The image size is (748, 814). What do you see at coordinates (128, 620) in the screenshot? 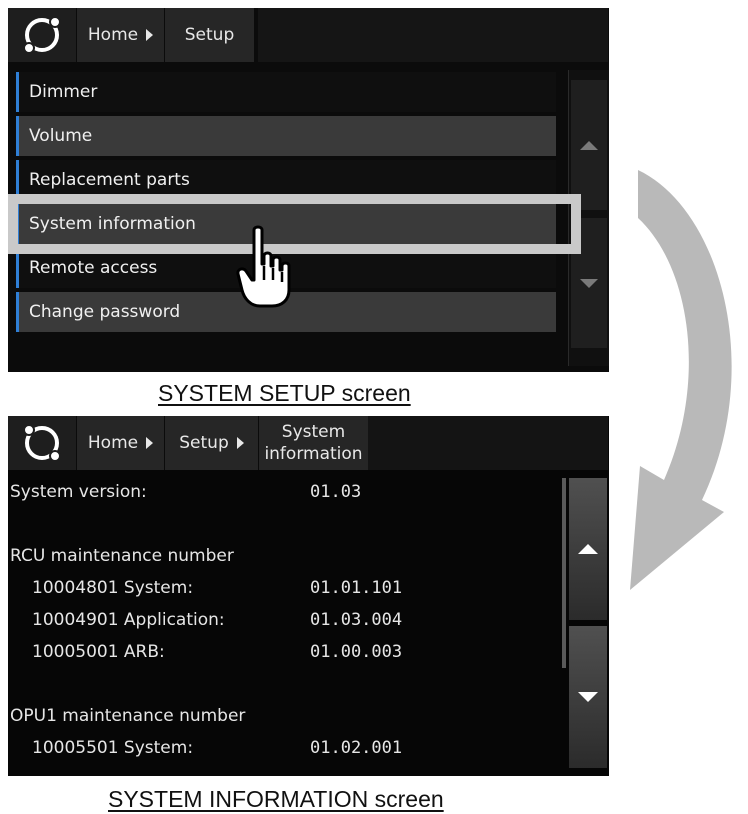
I see `rcu-row-label: 10004901 Application:` at bounding box center [128, 620].